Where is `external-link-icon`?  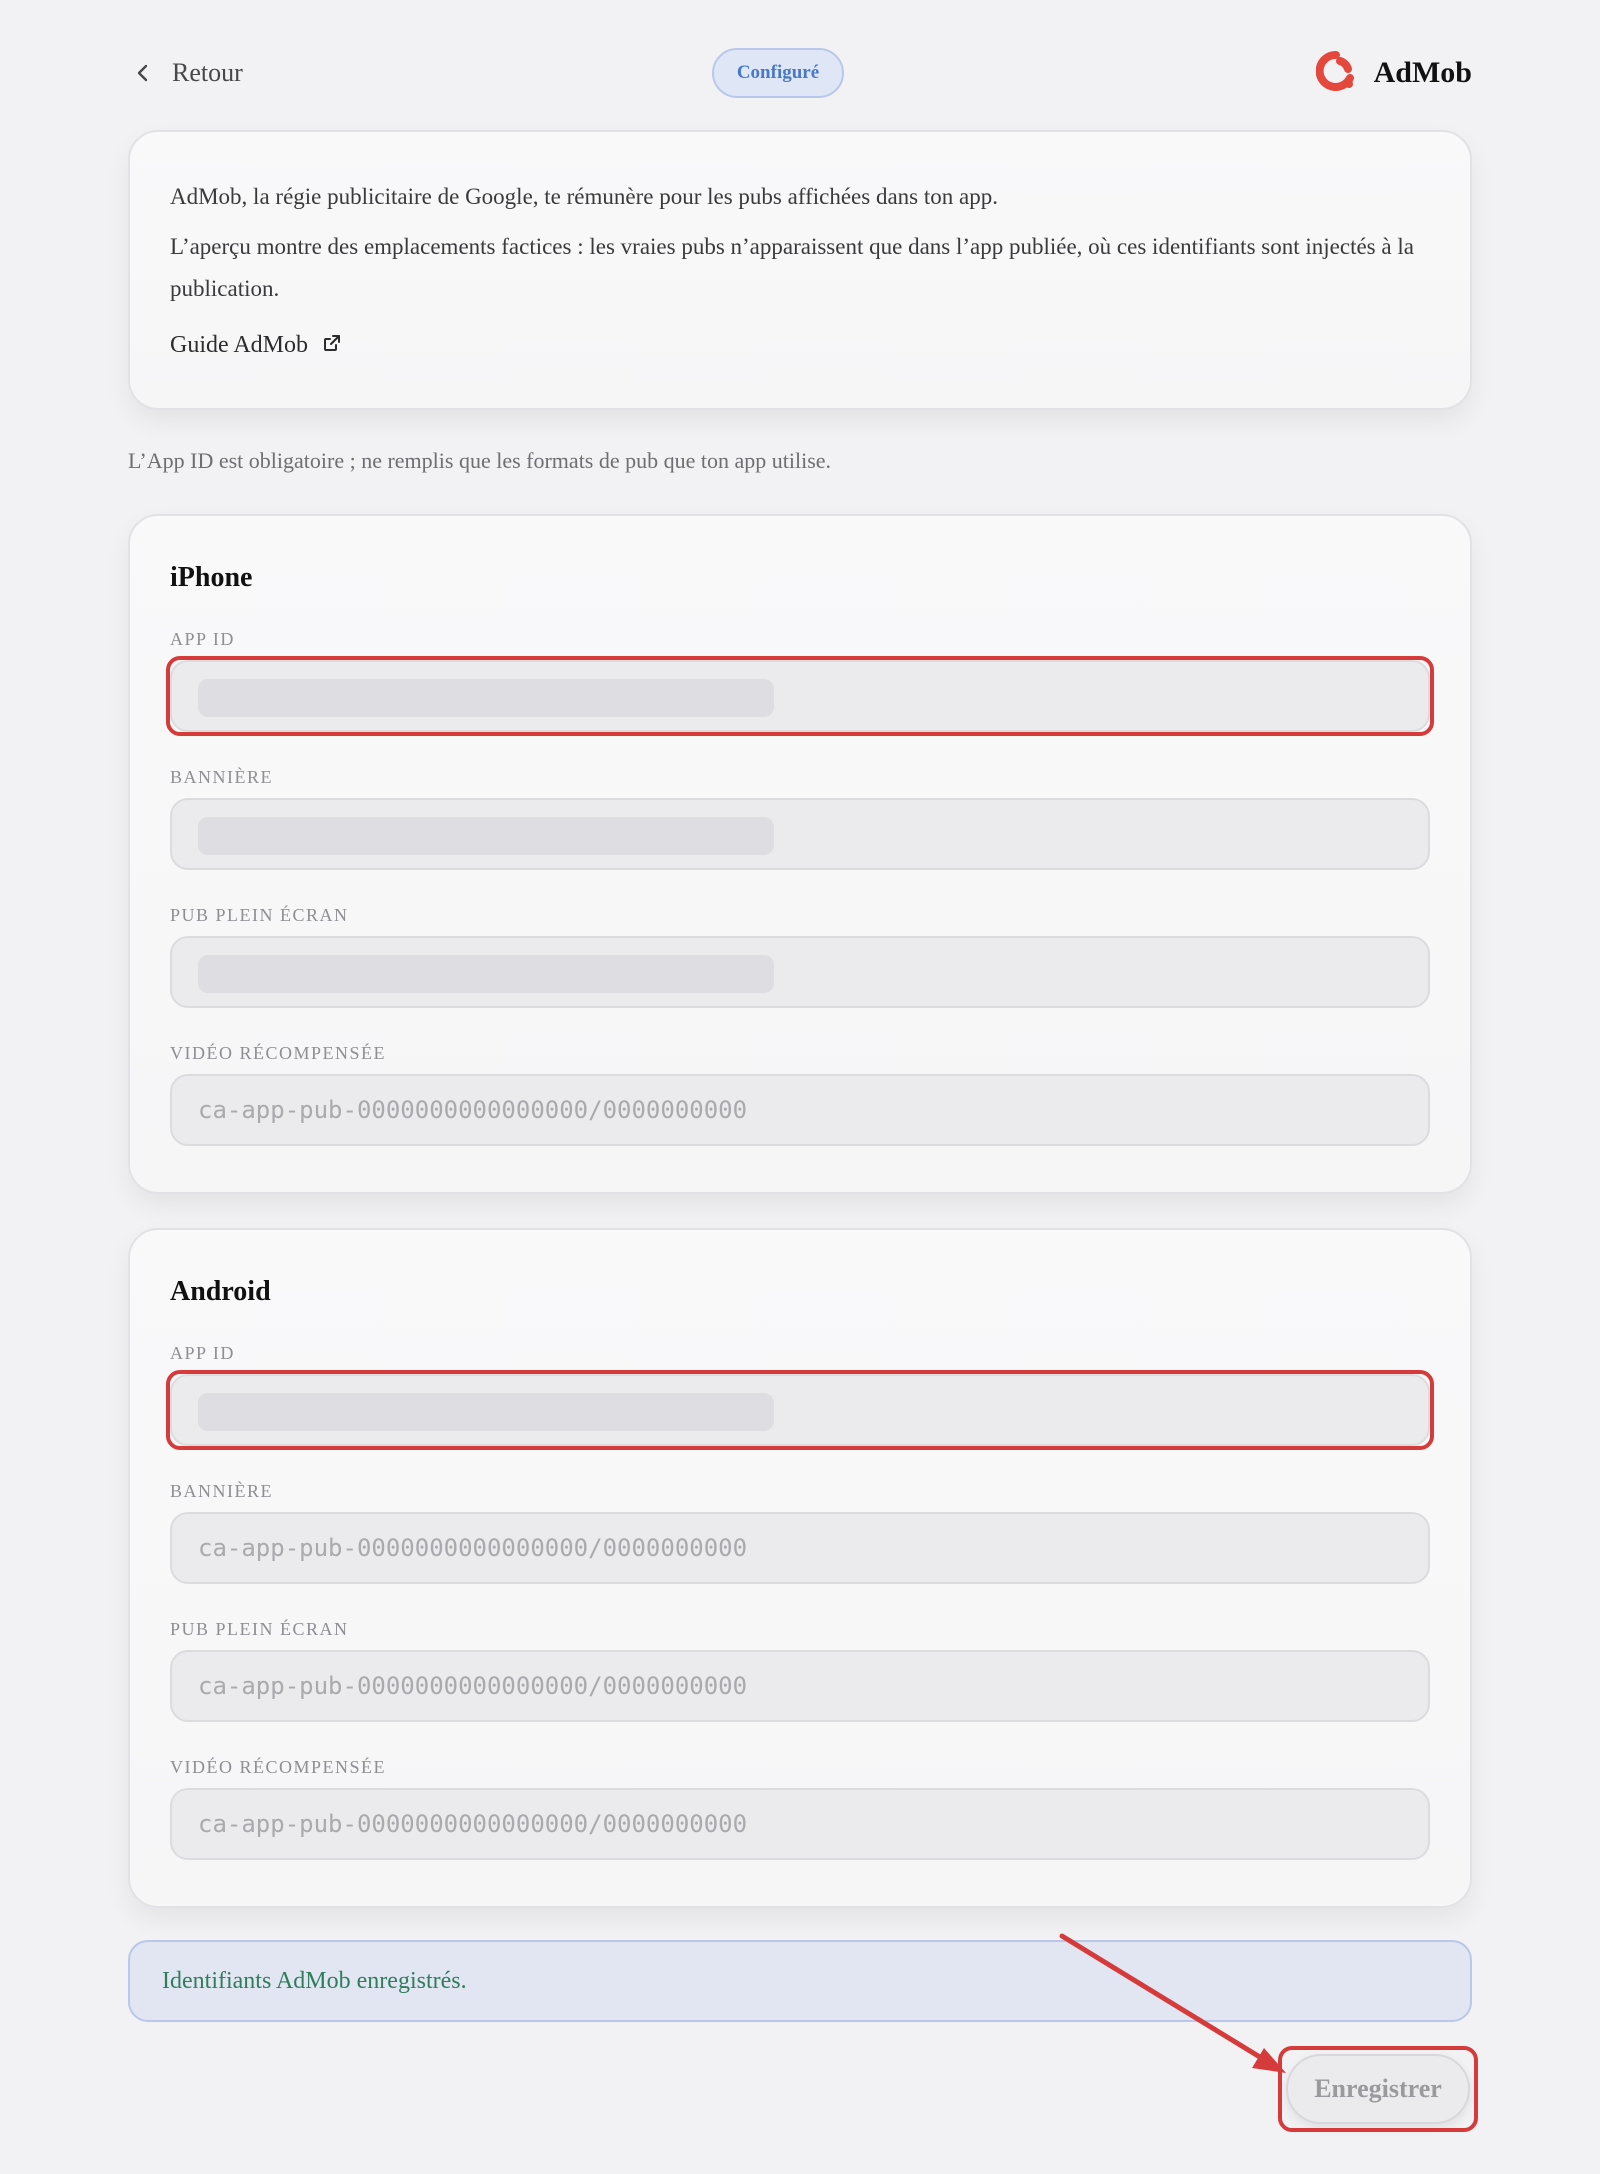 external-link-icon is located at coordinates (332, 345).